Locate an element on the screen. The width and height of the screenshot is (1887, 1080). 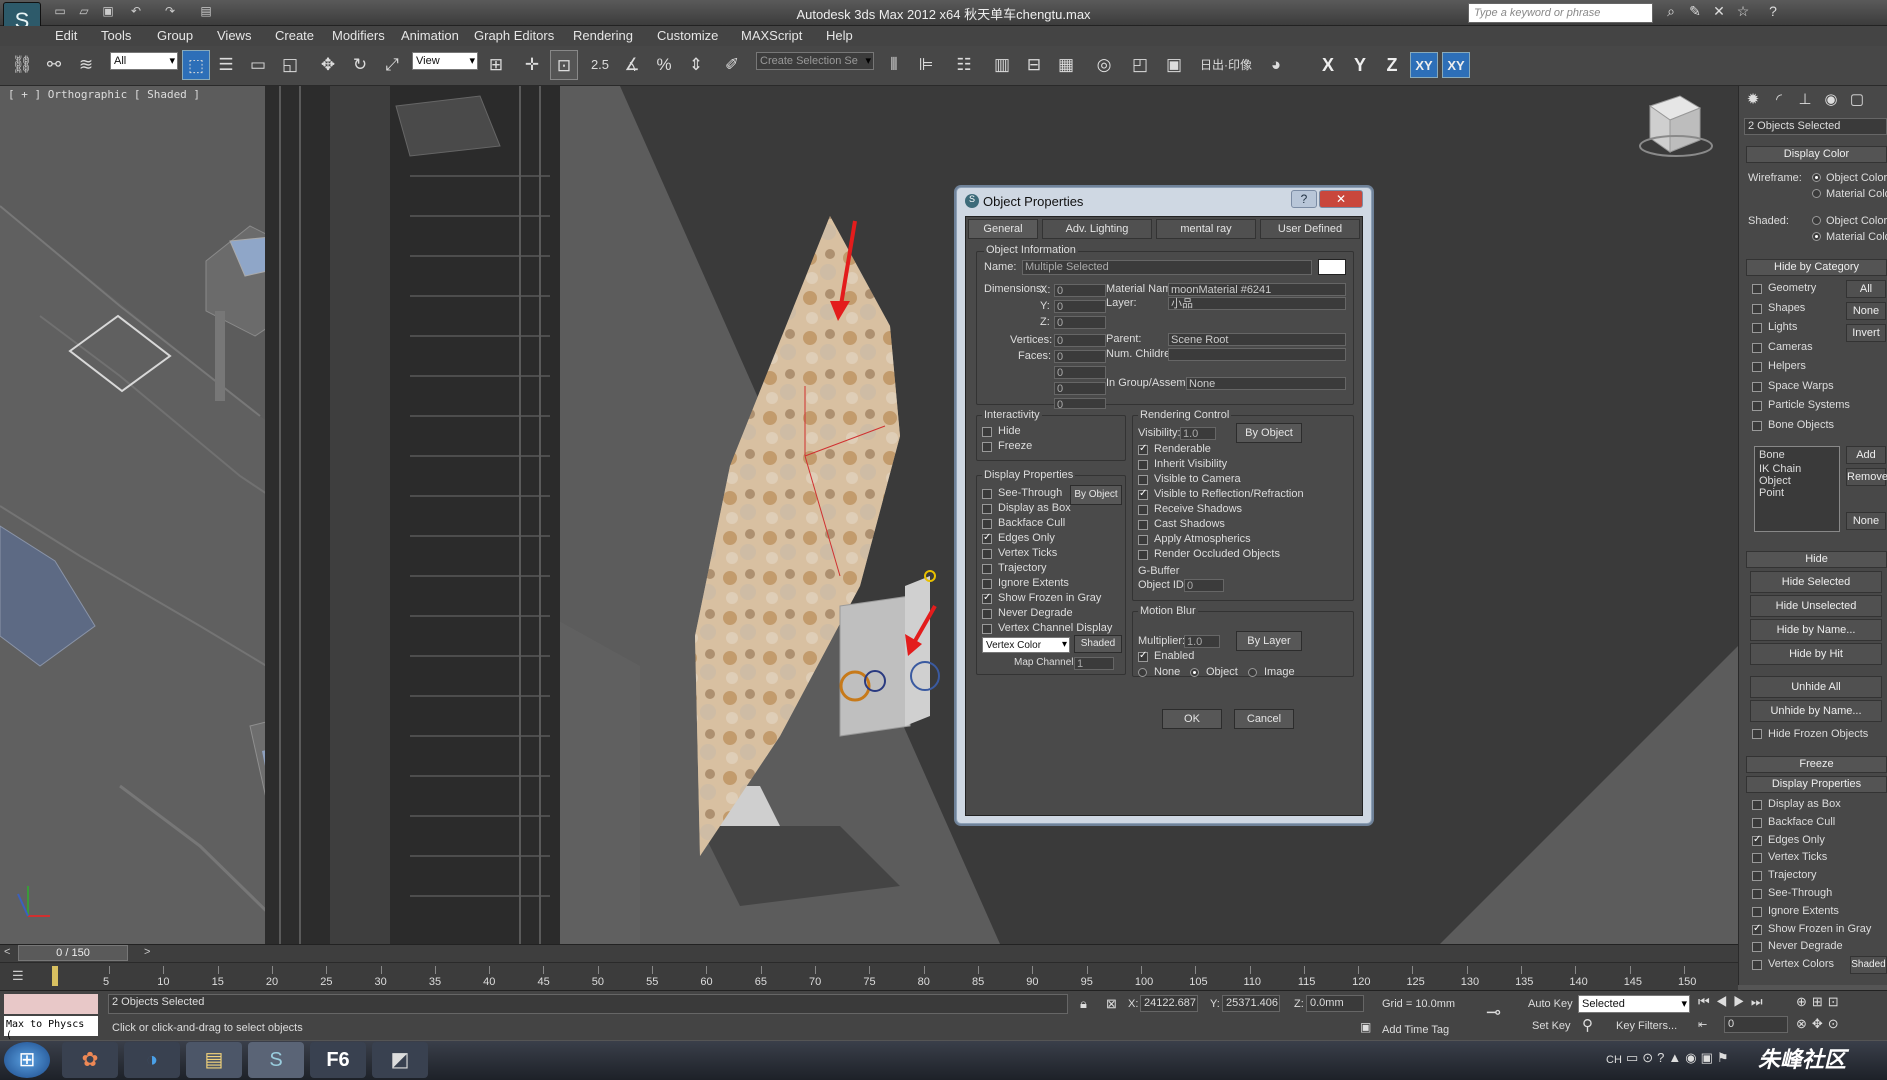
time-tag-icon: ▣ is located at coordinates (1365, 1027).